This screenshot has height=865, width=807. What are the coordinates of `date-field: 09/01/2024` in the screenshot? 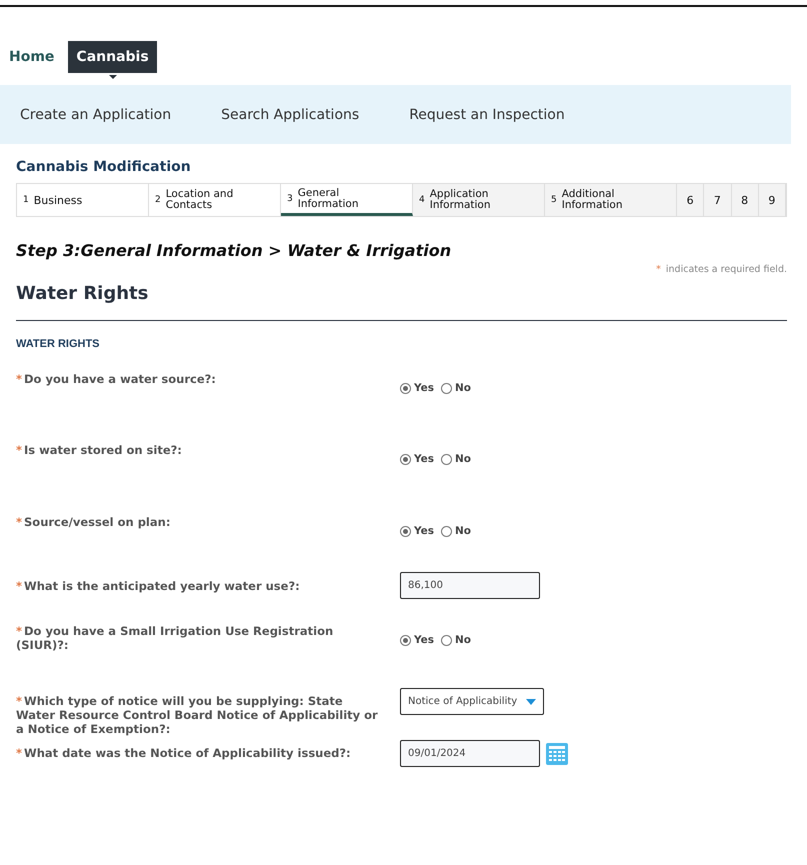 It's located at (470, 753).